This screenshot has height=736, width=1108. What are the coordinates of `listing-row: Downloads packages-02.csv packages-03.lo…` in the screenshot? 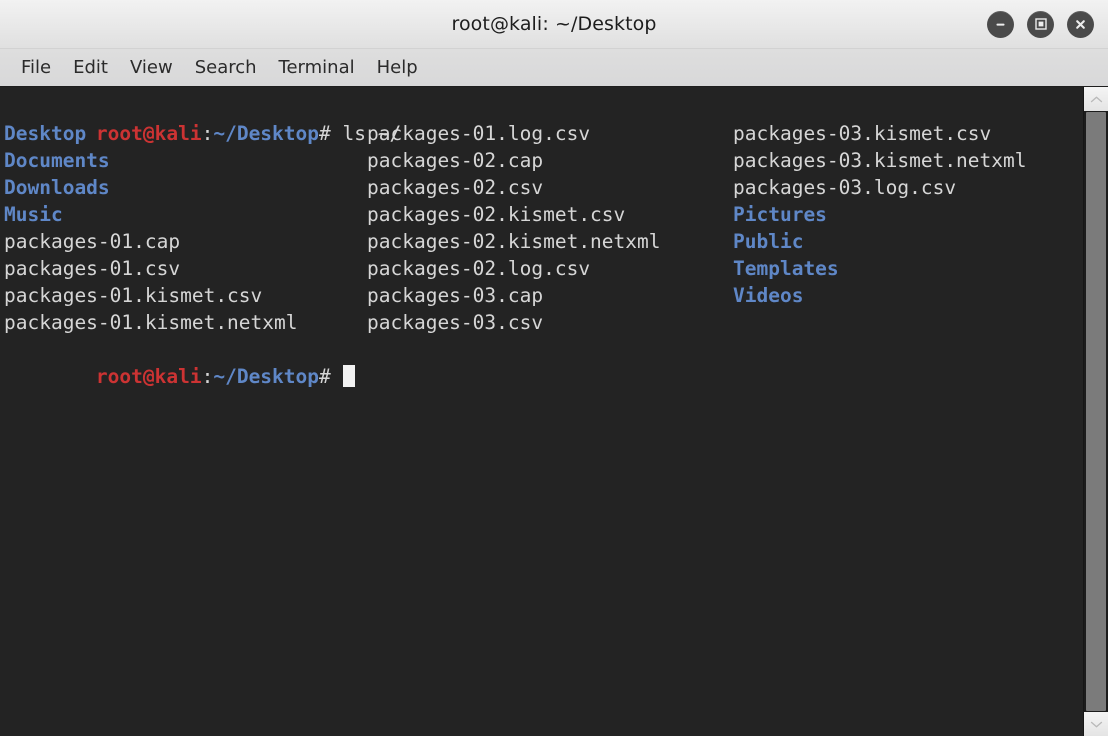 It's located at (542, 187).